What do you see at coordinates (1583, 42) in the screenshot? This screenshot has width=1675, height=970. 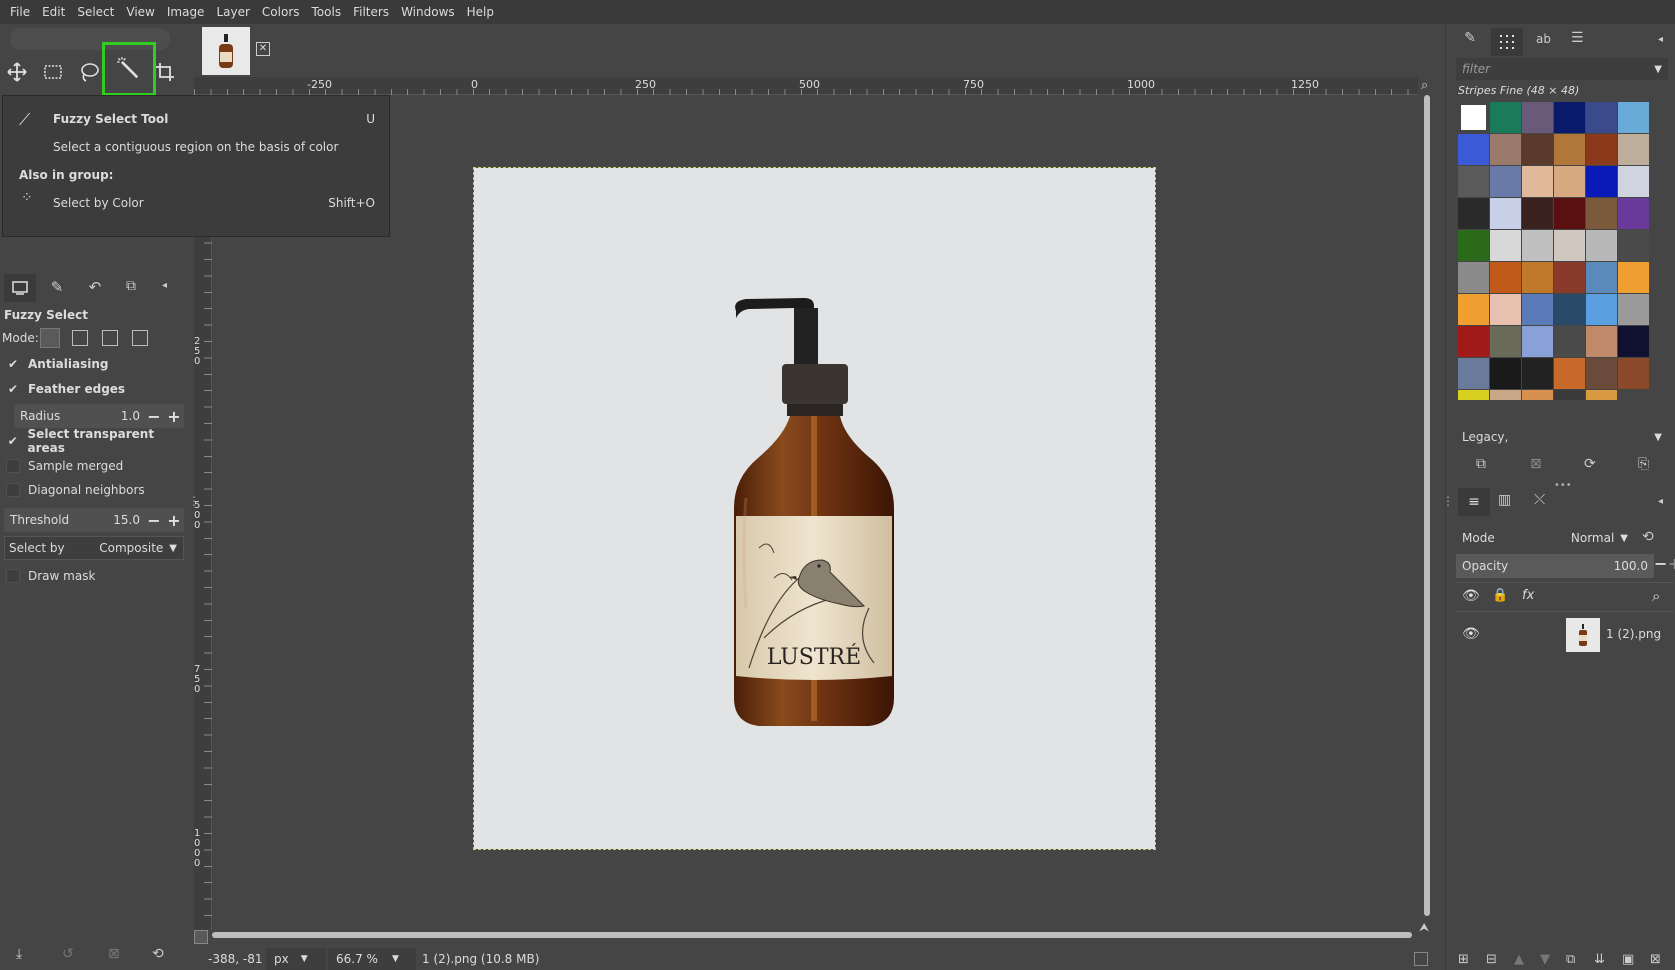 I see `document-history-tab-icon: ☰` at bounding box center [1583, 42].